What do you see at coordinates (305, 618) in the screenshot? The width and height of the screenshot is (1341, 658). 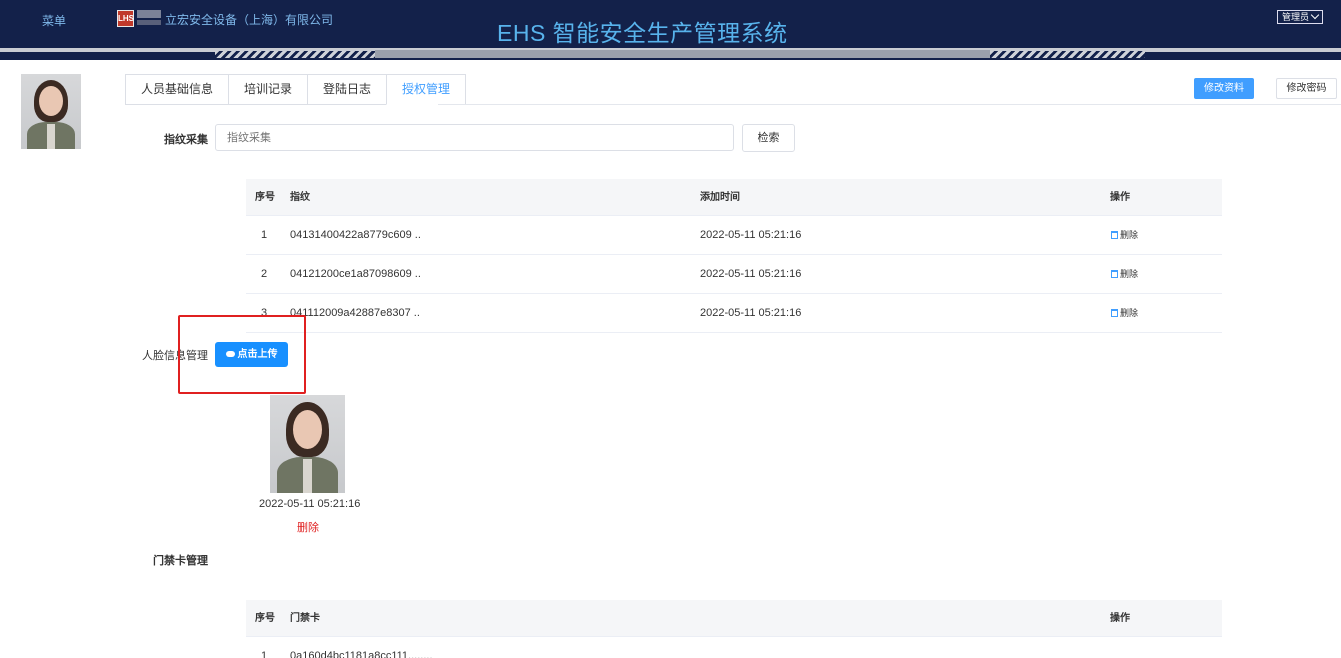 I see `column-card: 门禁卡` at bounding box center [305, 618].